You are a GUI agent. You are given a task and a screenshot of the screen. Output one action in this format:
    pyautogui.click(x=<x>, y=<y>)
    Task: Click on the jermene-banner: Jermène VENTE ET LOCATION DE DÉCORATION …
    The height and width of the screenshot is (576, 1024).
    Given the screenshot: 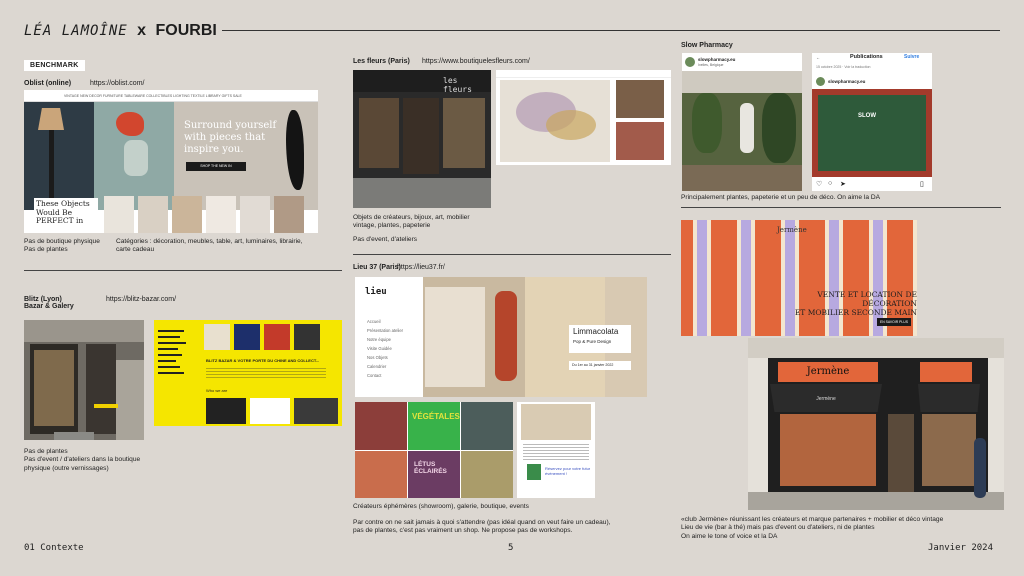 What is the action you would take?
    pyautogui.click(x=799, y=278)
    